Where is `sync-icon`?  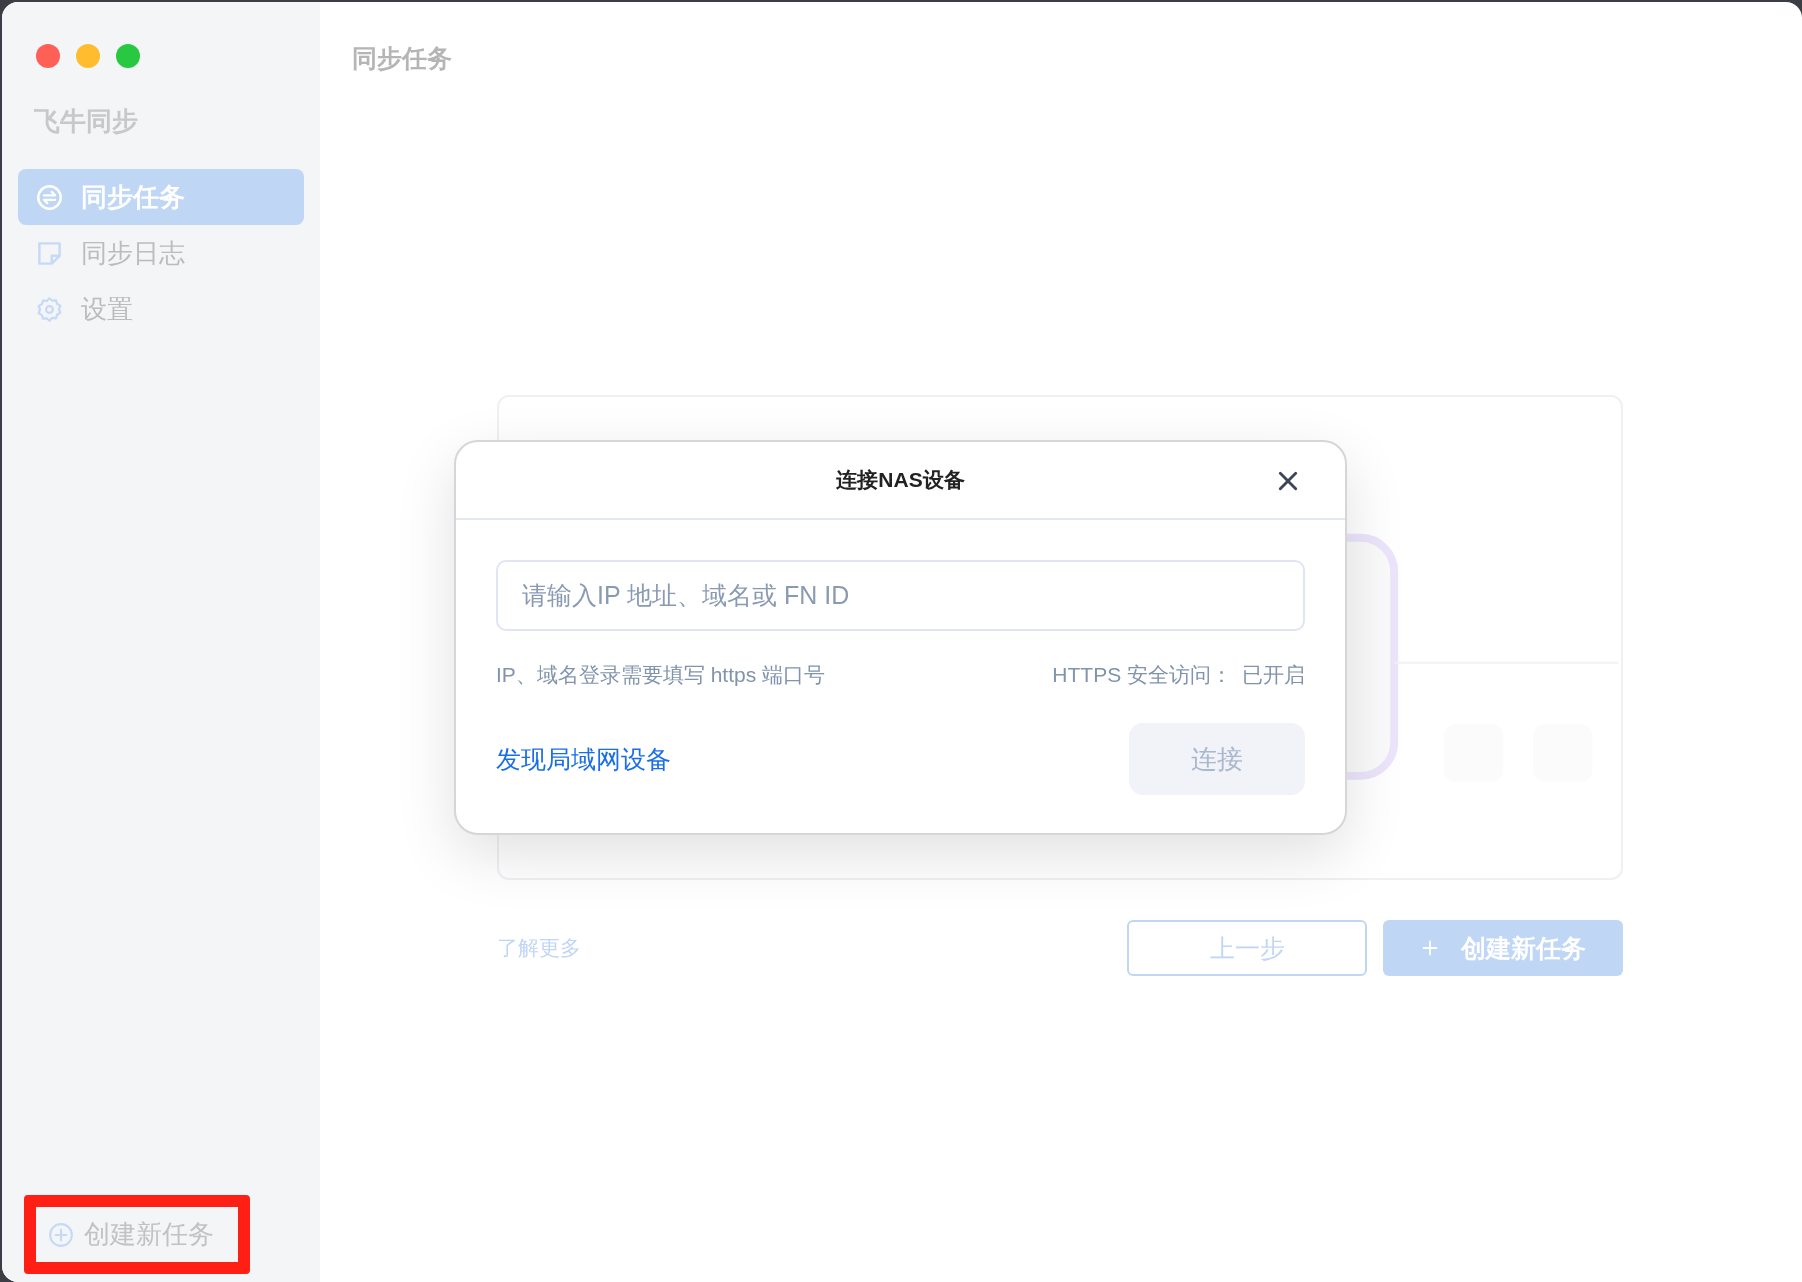 sync-icon is located at coordinates (49, 197).